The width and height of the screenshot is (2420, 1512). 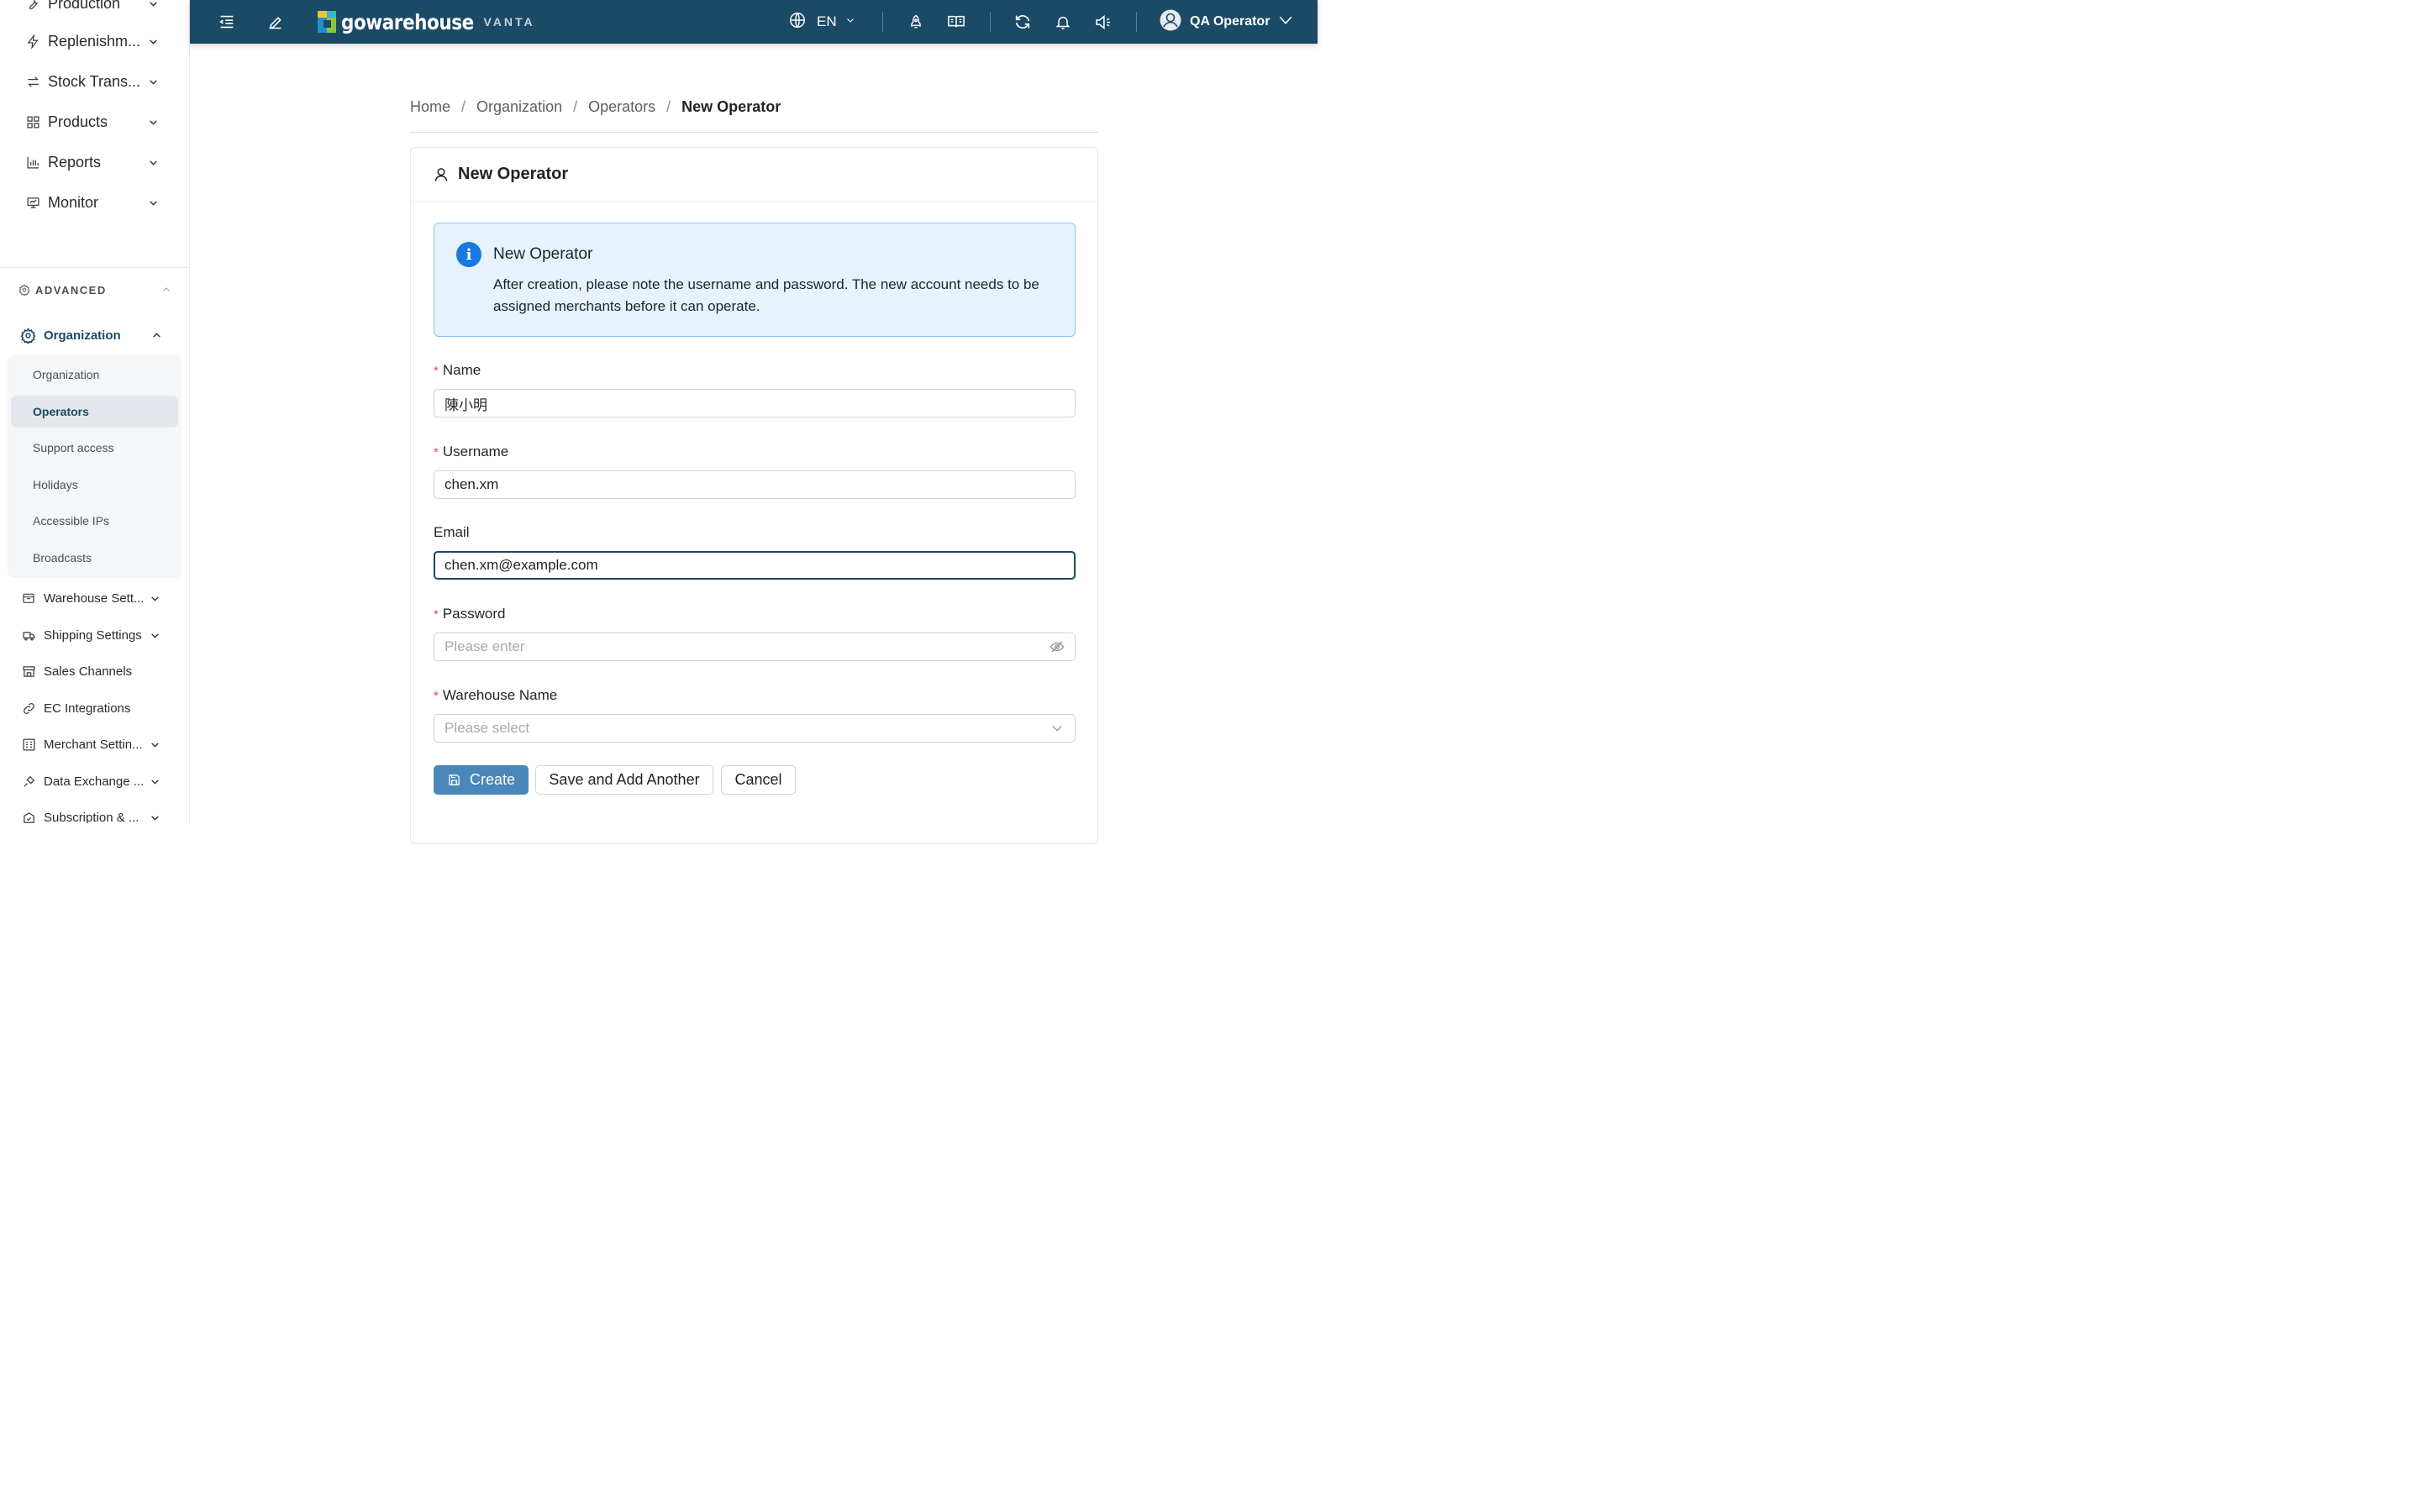 What do you see at coordinates (33, 5) in the screenshot?
I see `wrench-icon` at bounding box center [33, 5].